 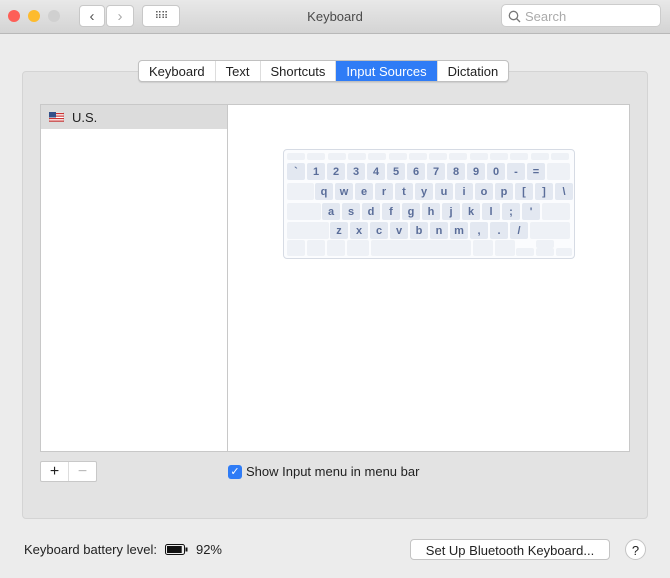 I want to click on key: r, so click(x=384, y=191).